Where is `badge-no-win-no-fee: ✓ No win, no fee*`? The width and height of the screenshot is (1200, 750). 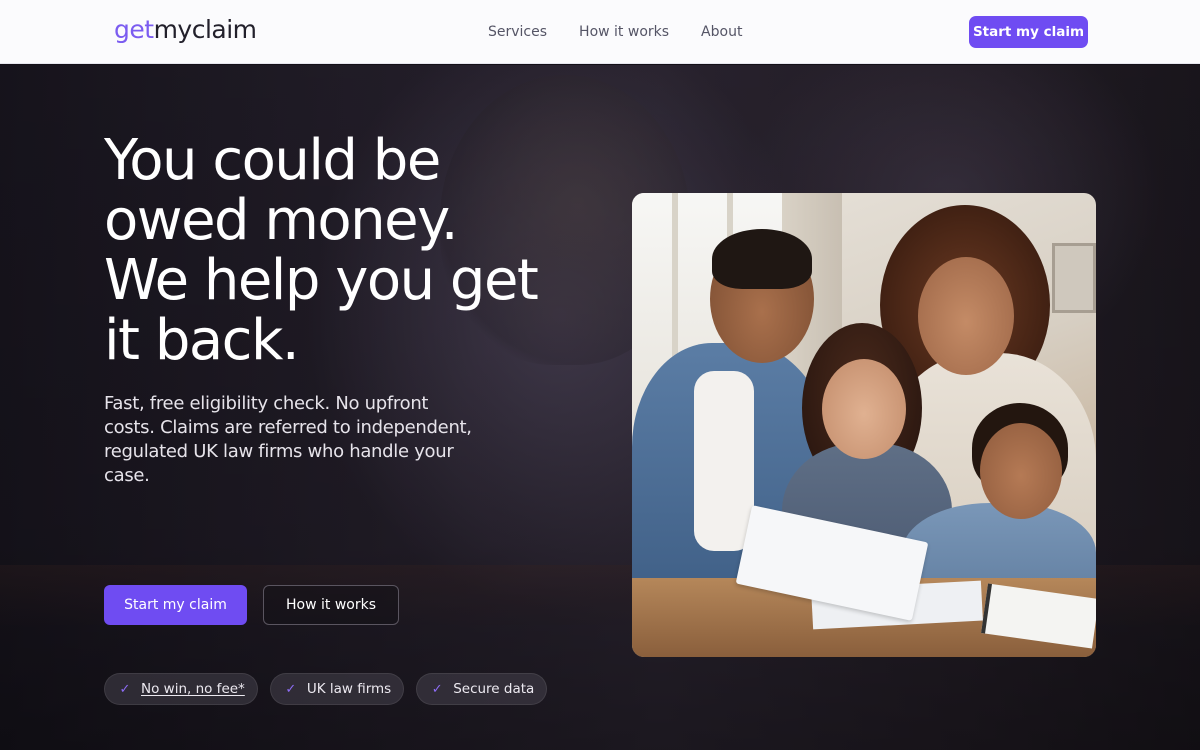
badge-no-win-no-fee: ✓ No win, no fee* is located at coordinates (181, 689).